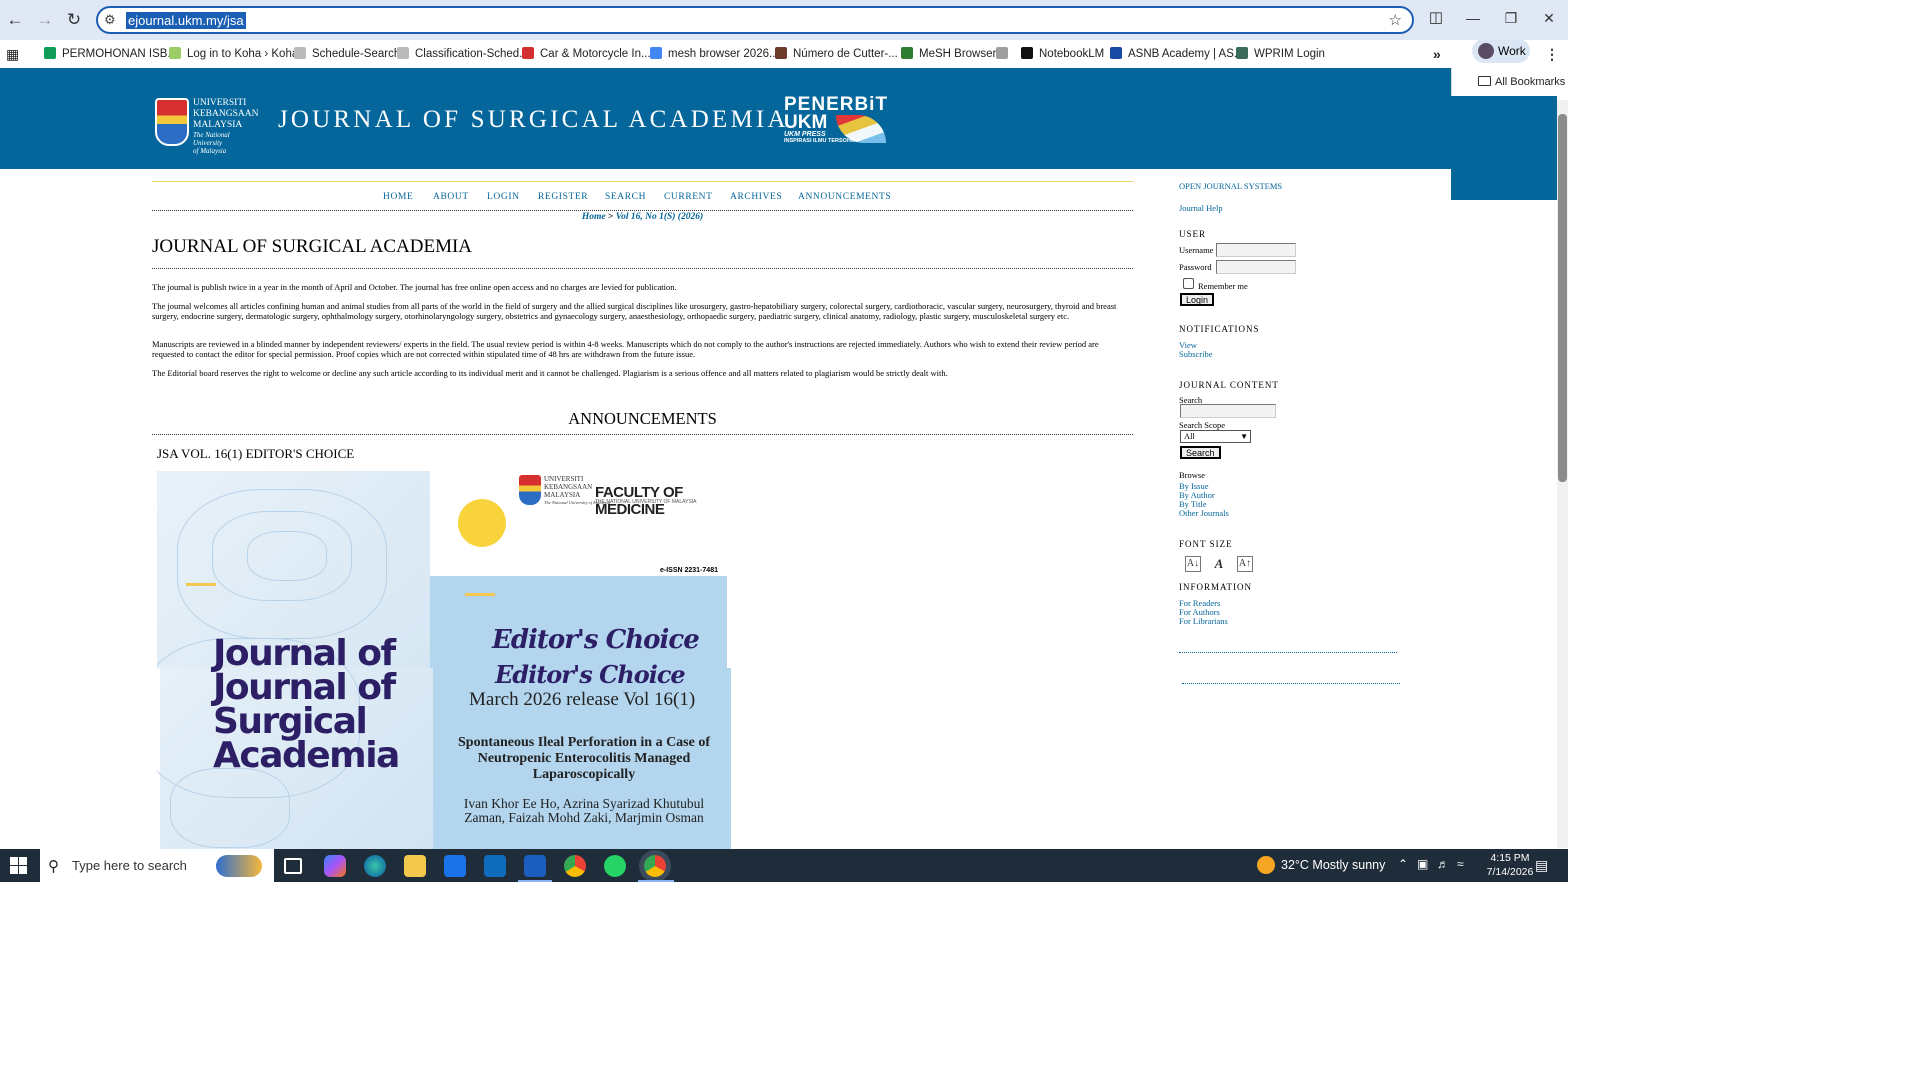 The width and height of the screenshot is (1920, 1080). Describe the element at coordinates (1072, 54) in the screenshot. I see `bookmark-label: NotebookLM` at that location.